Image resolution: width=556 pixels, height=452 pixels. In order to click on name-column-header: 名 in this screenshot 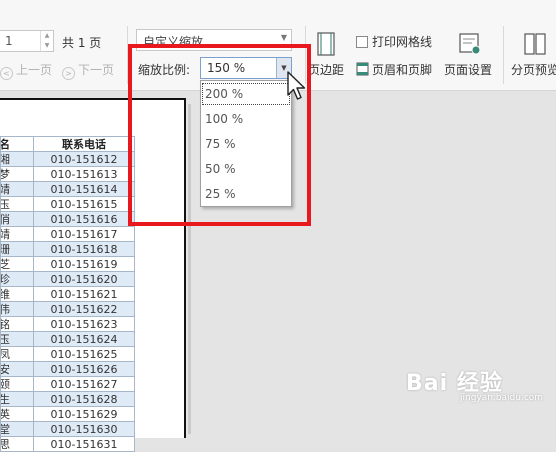, I will do `click(17, 144)`.